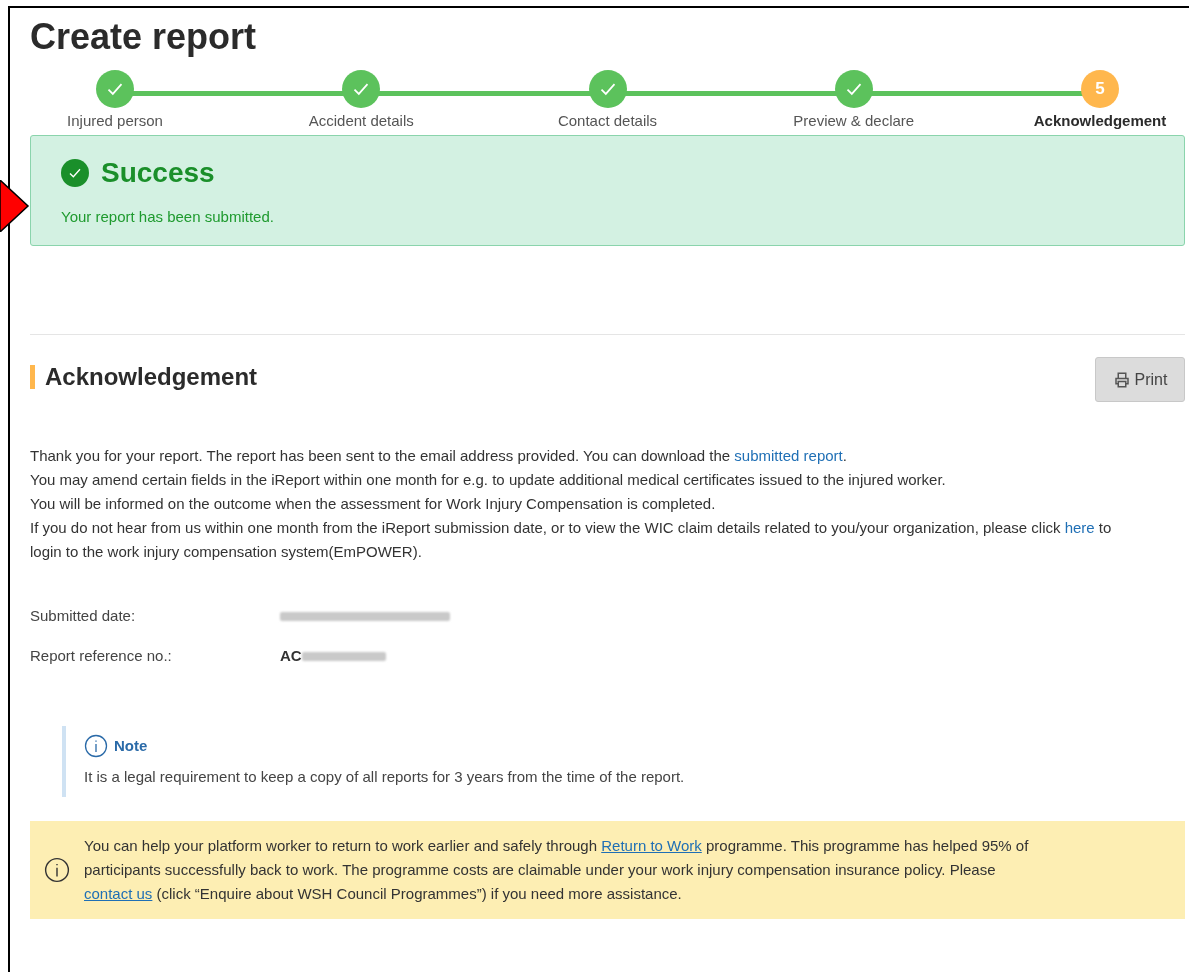 The image size is (1189, 972). What do you see at coordinates (361, 121) in the screenshot?
I see `step-label: Accident details` at bounding box center [361, 121].